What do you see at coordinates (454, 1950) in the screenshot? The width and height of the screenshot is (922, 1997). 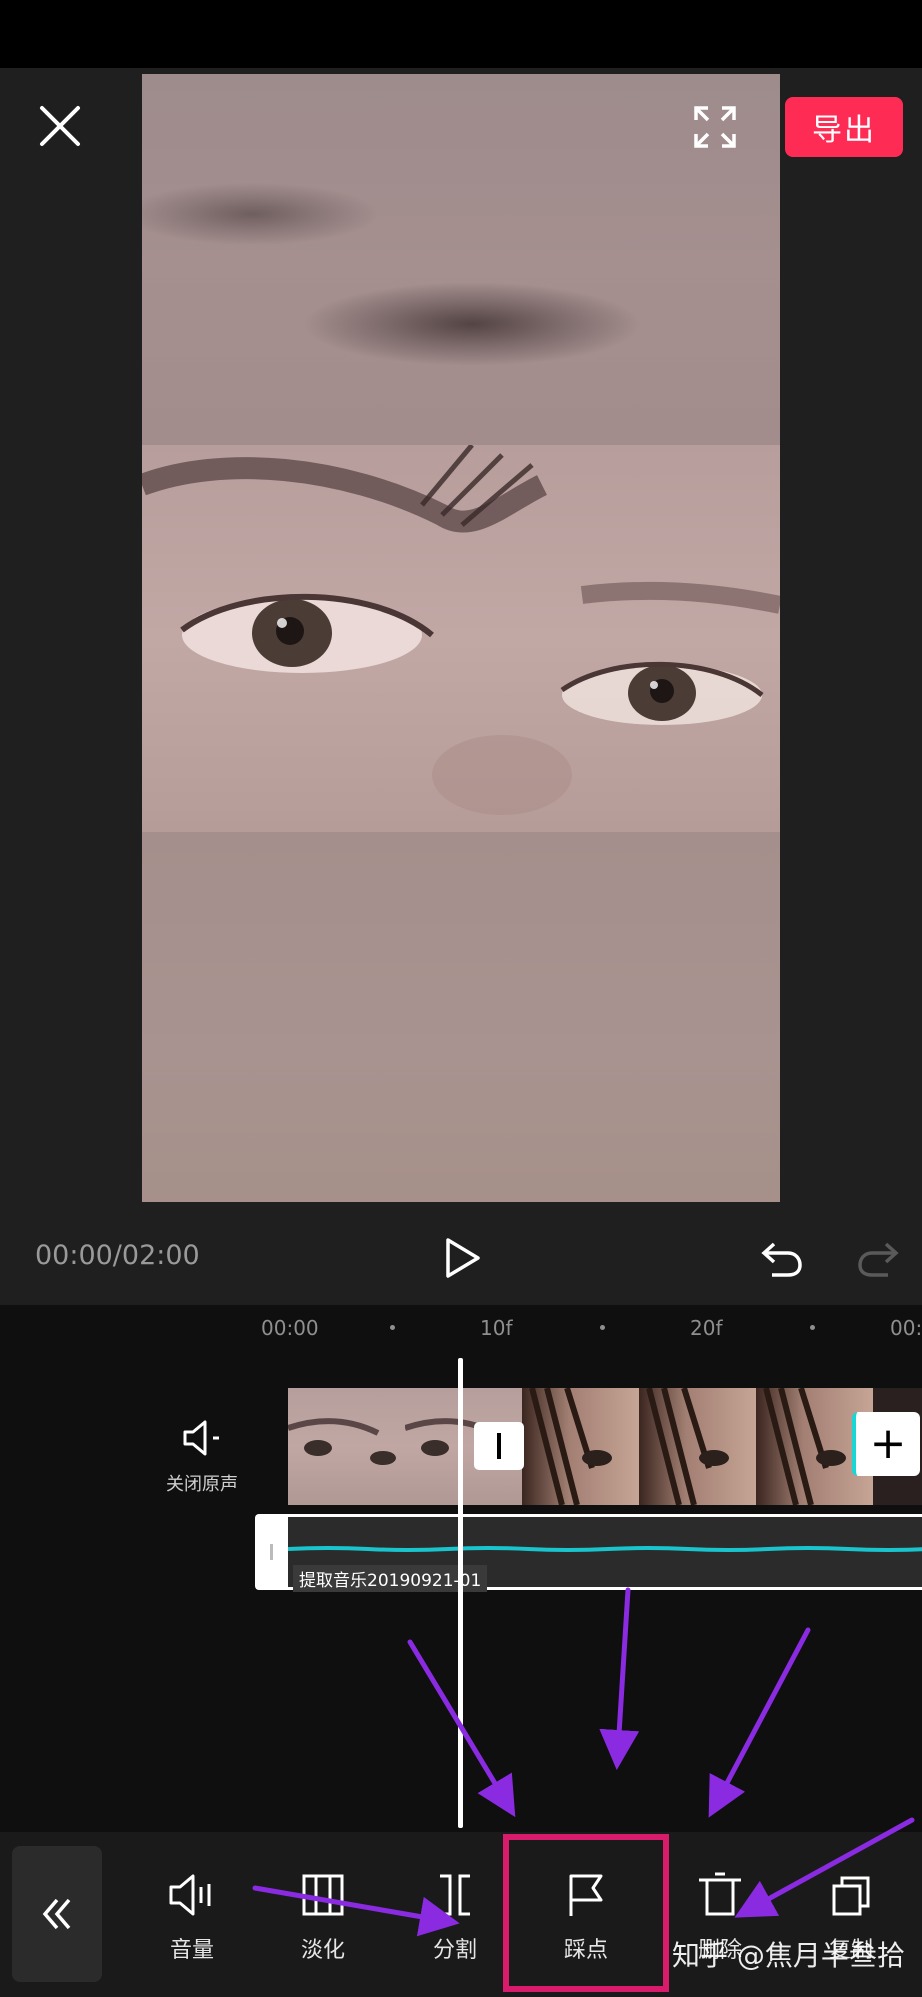 I see `tool-label: 分割` at bounding box center [454, 1950].